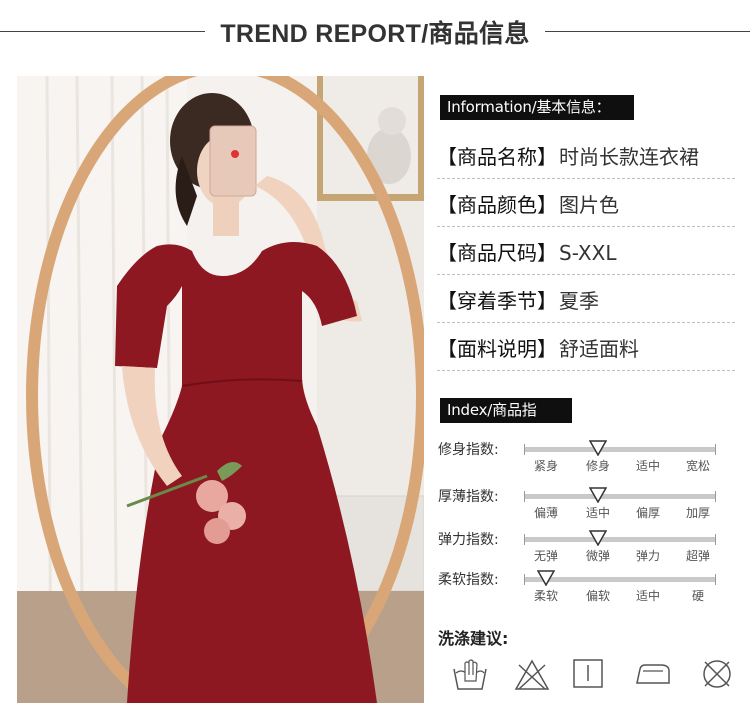 The width and height of the screenshot is (750, 713). I want to click on no-dry-clean-icon, so click(717, 674).